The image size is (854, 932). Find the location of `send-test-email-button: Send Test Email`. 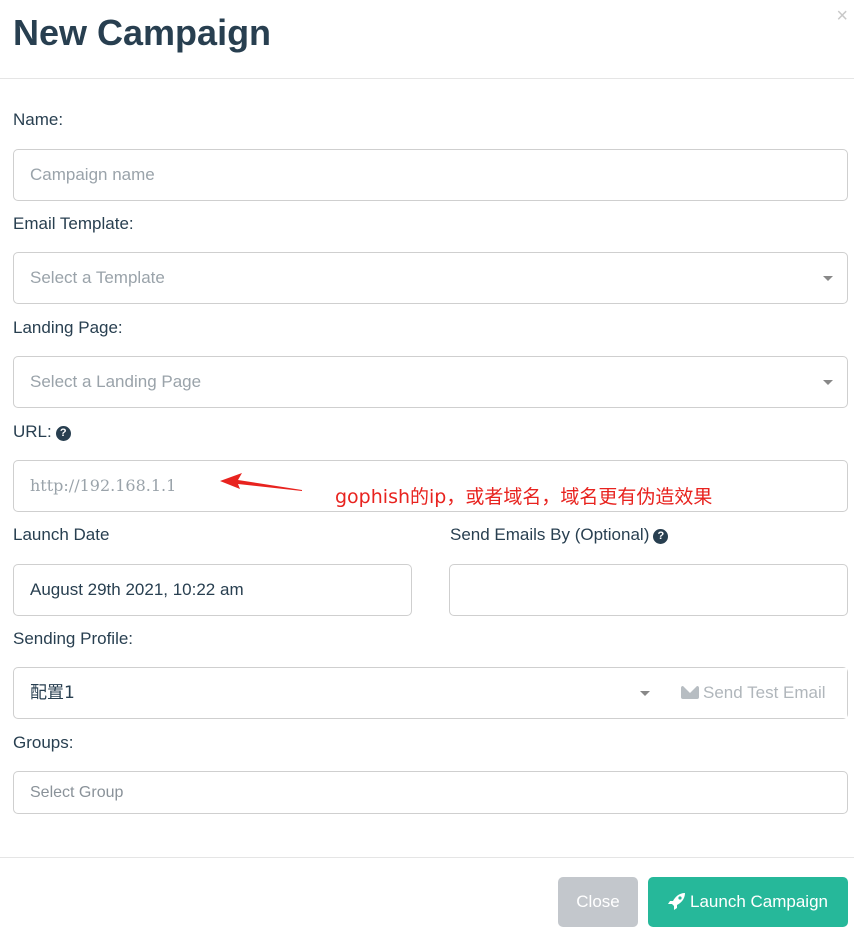

send-test-email-button: Send Test Email is located at coordinates (755, 693).